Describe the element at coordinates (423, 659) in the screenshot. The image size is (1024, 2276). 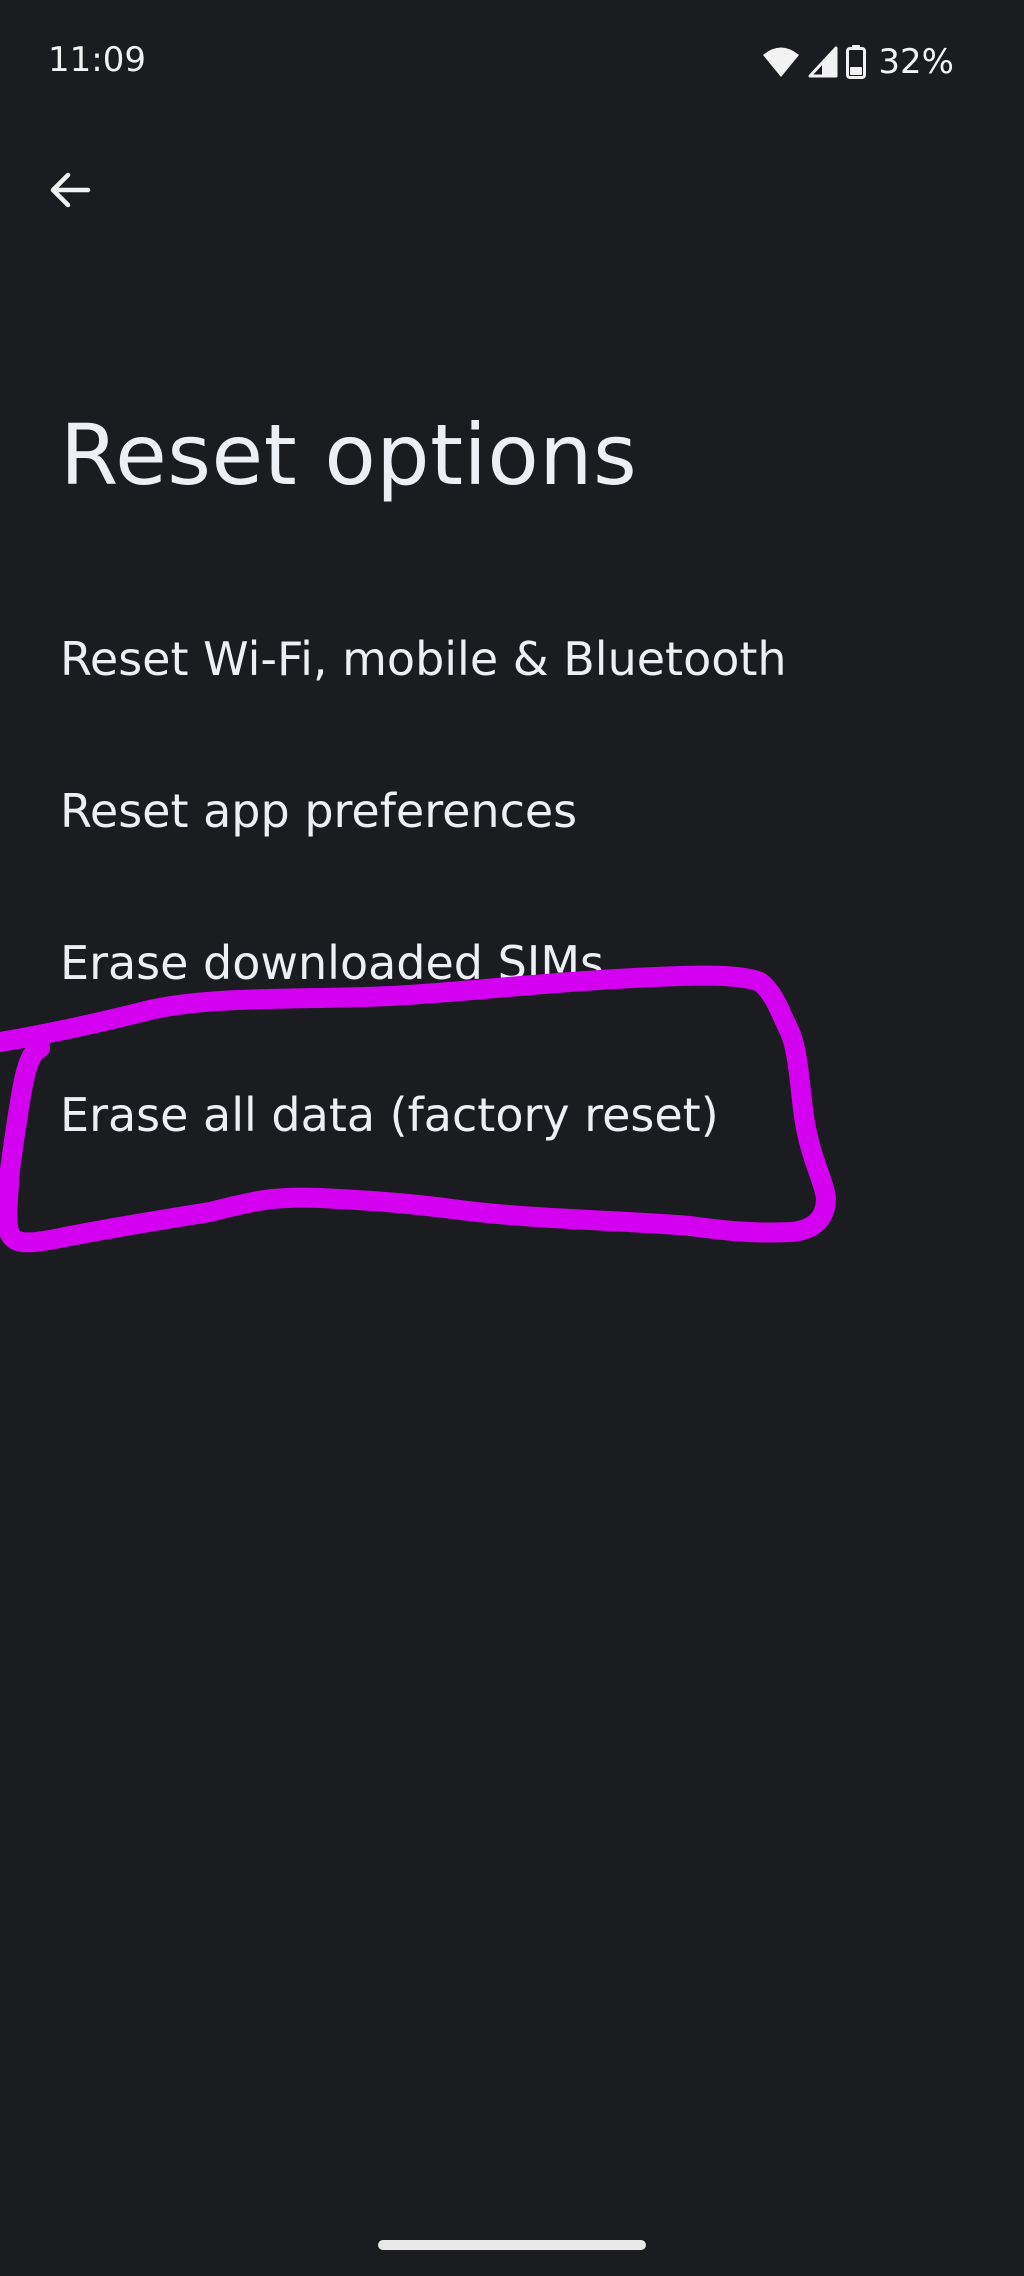
I see `option-label: Reset Wi-Fi, mobile & Bluetooth` at that location.